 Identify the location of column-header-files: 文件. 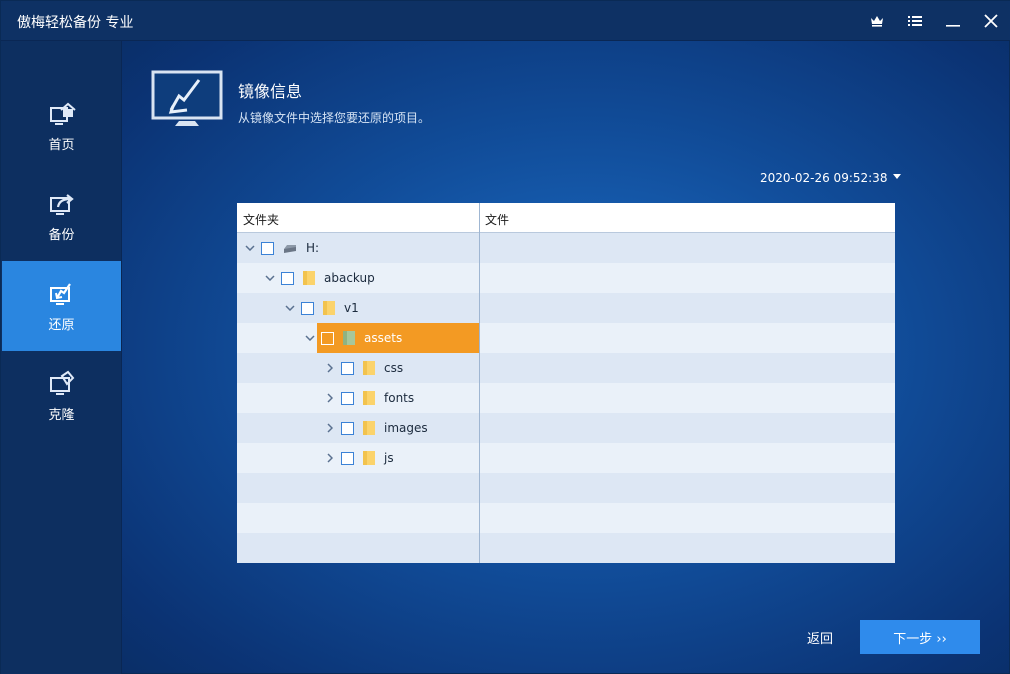
(497, 220).